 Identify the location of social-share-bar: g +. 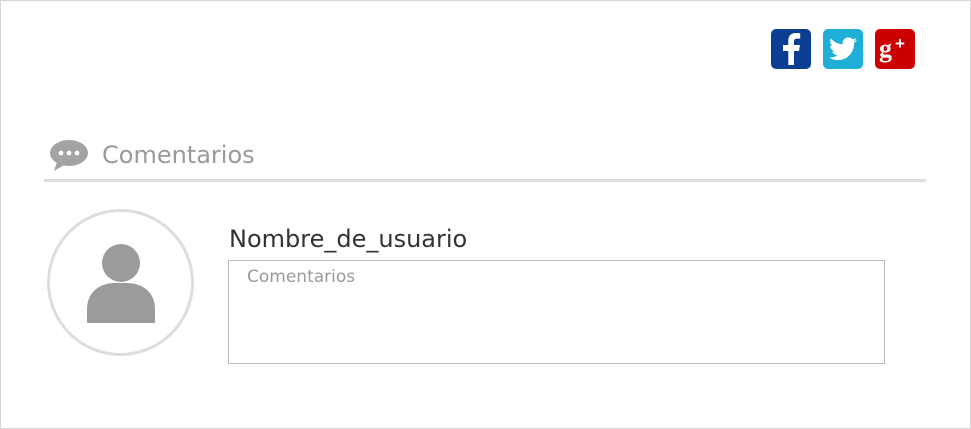
(843, 49).